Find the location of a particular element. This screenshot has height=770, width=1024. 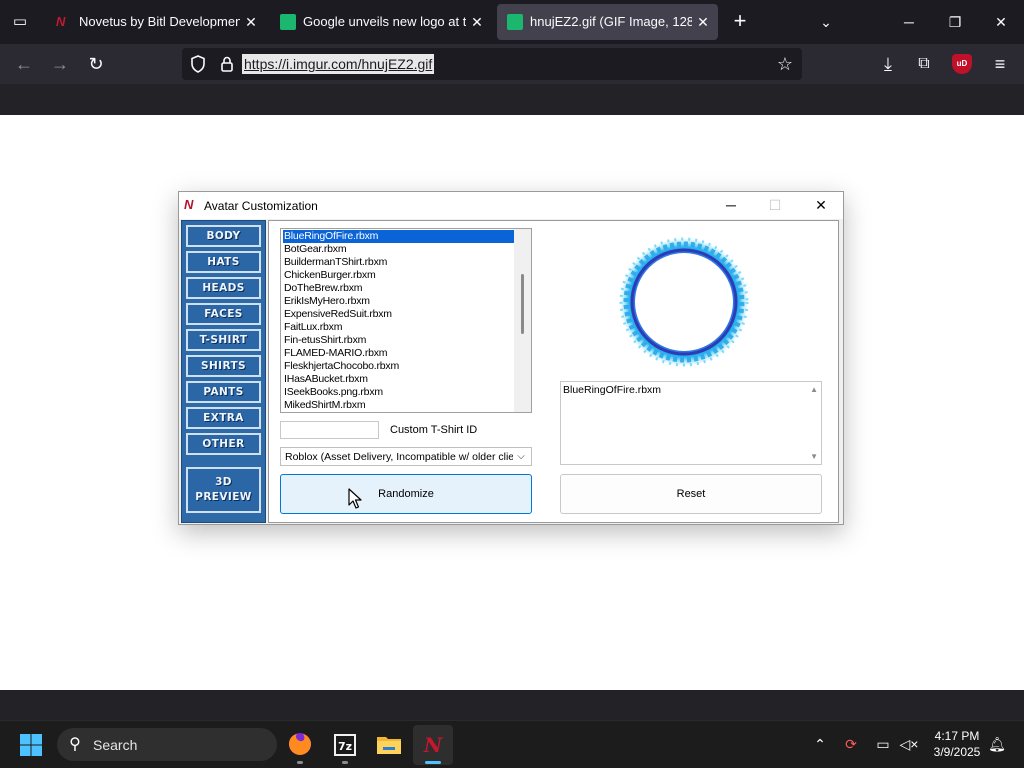

list-item: MikedShirtM.rbxm is located at coordinates (399, 405).